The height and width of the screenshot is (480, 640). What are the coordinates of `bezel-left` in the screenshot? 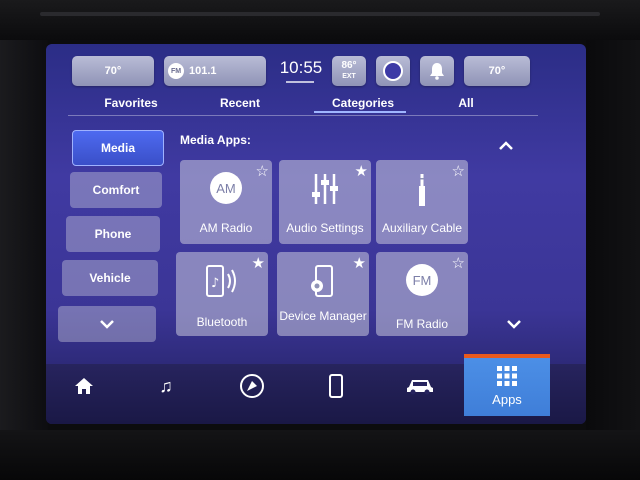 It's located at (24, 240).